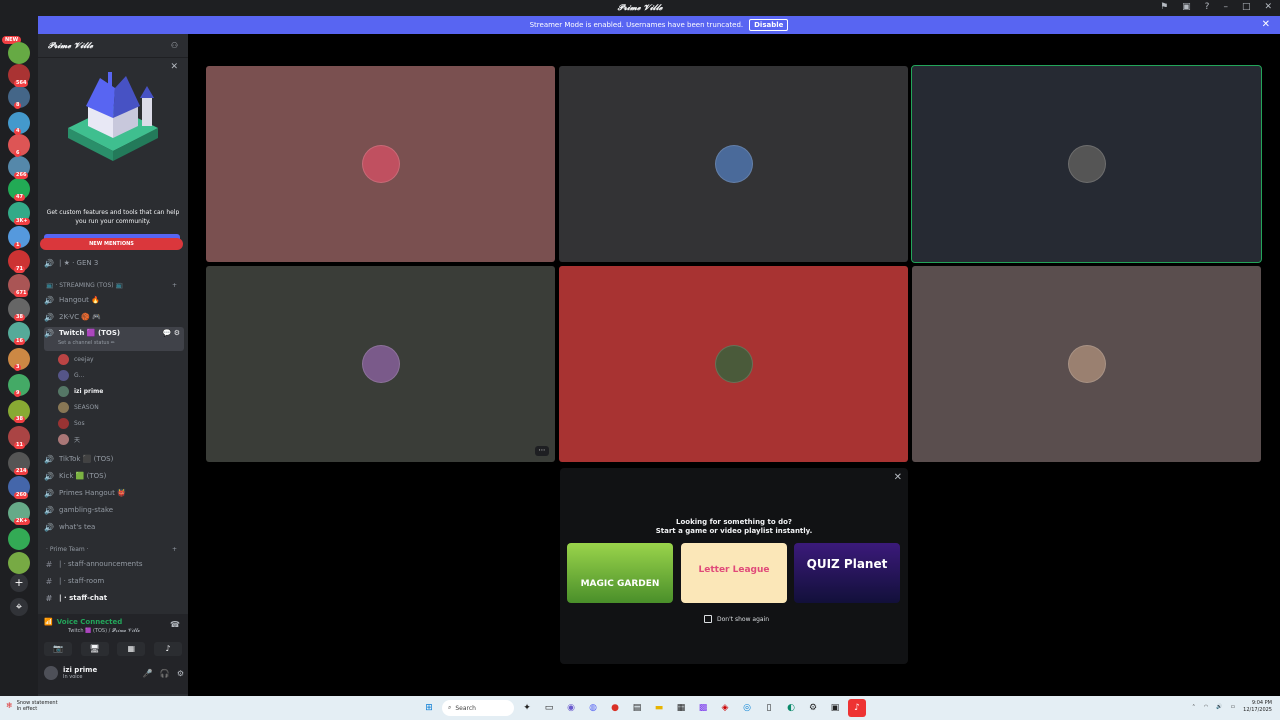  What do you see at coordinates (898, 477) in the screenshot?
I see `close-activity-icon: ✕` at bounding box center [898, 477].